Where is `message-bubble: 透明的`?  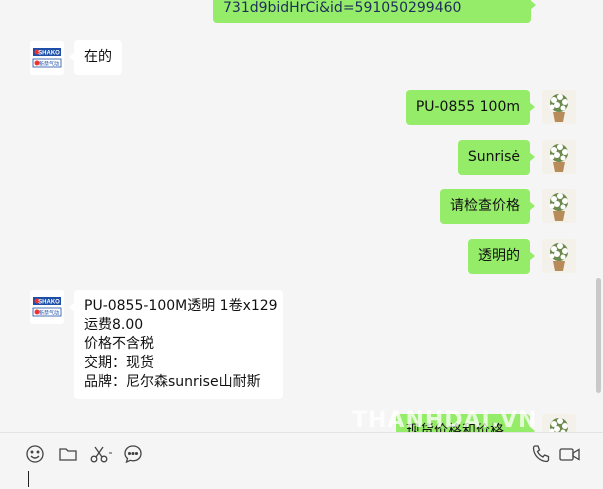
message-bubble: 透明的 is located at coordinates (501, 256).